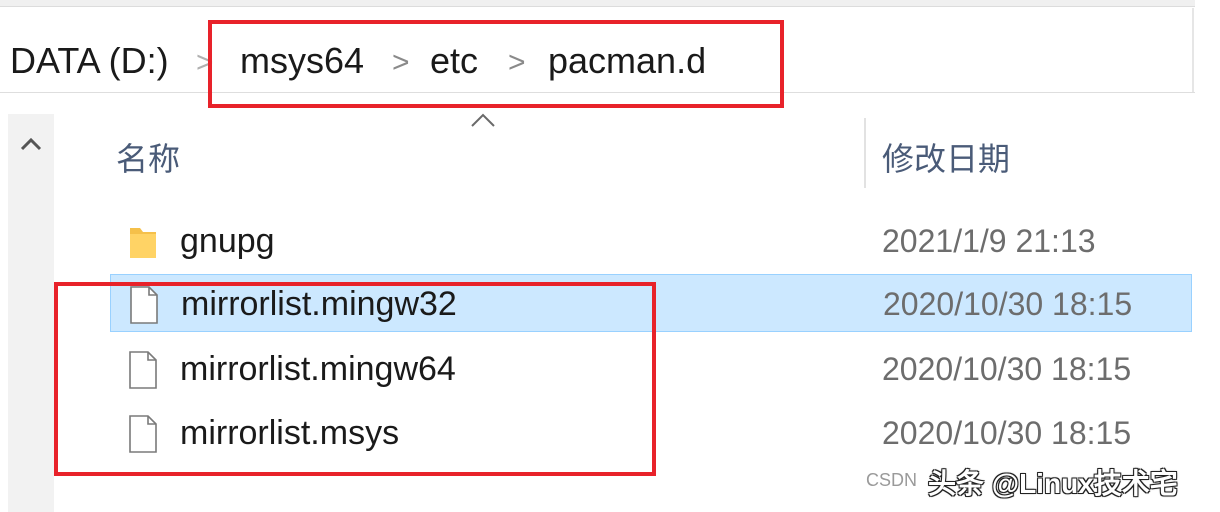  Describe the element at coordinates (496, 64) in the screenshot. I see `annotation-box-path` at that location.